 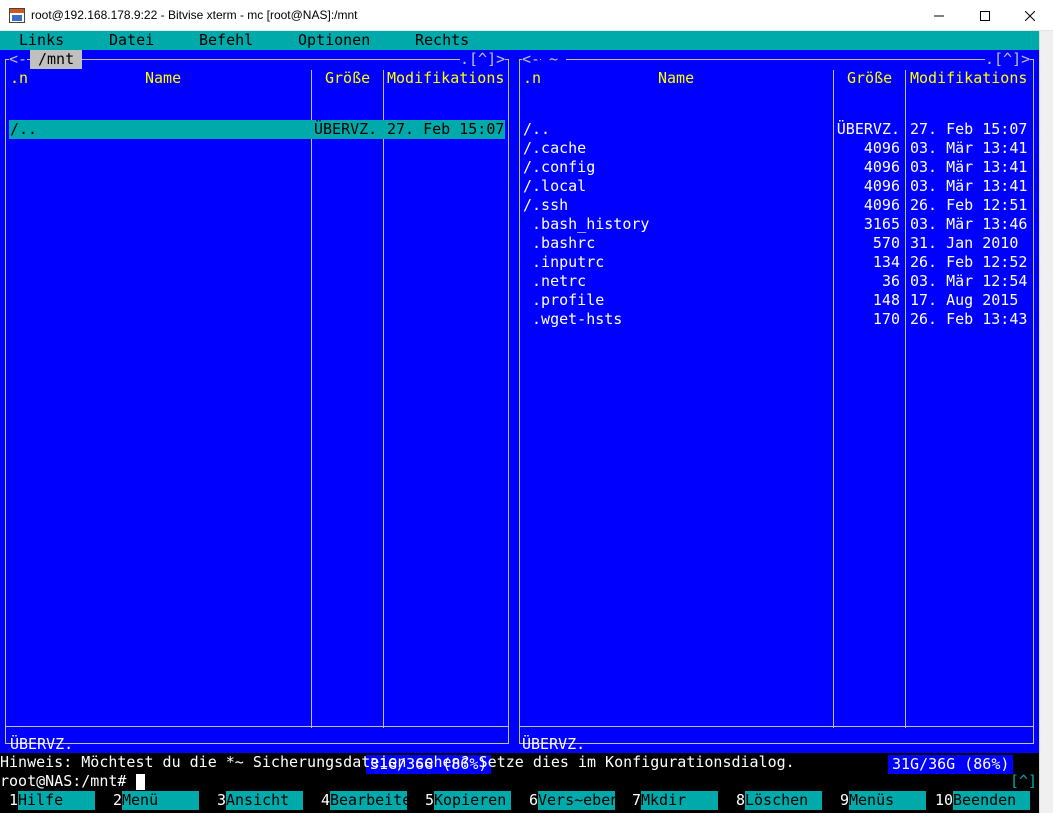 What do you see at coordinates (14, 800) in the screenshot?
I see `fkey-number: 1` at bounding box center [14, 800].